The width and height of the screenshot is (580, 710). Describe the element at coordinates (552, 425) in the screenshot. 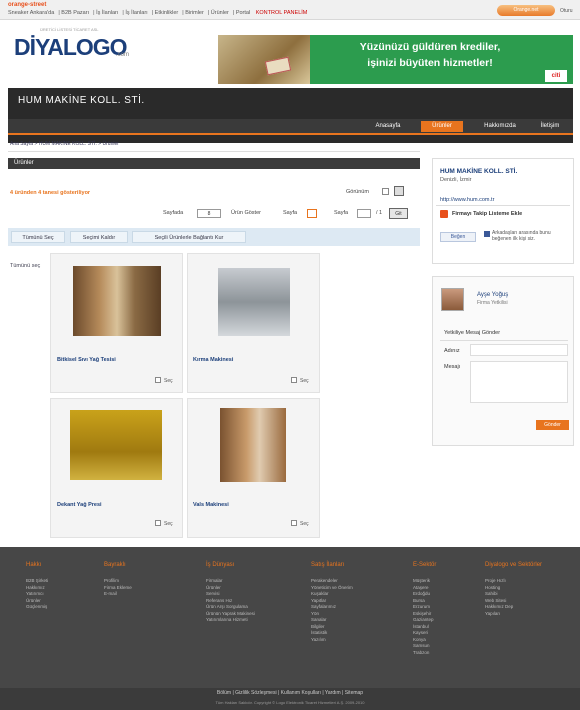

I see `send-button: Gönder` at that location.